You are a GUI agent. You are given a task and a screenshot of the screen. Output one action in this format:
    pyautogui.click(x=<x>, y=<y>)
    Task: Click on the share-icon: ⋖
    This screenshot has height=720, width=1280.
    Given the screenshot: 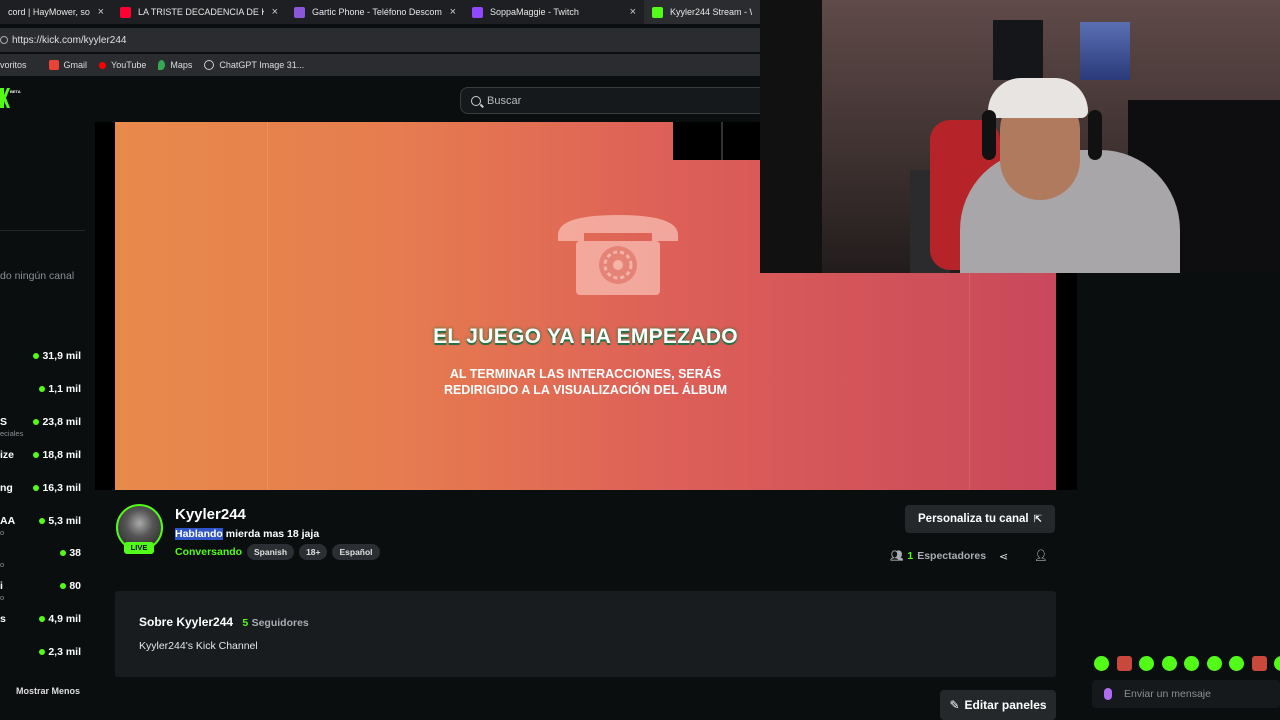 What is the action you would take?
    pyautogui.click(x=1003, y=556)
    